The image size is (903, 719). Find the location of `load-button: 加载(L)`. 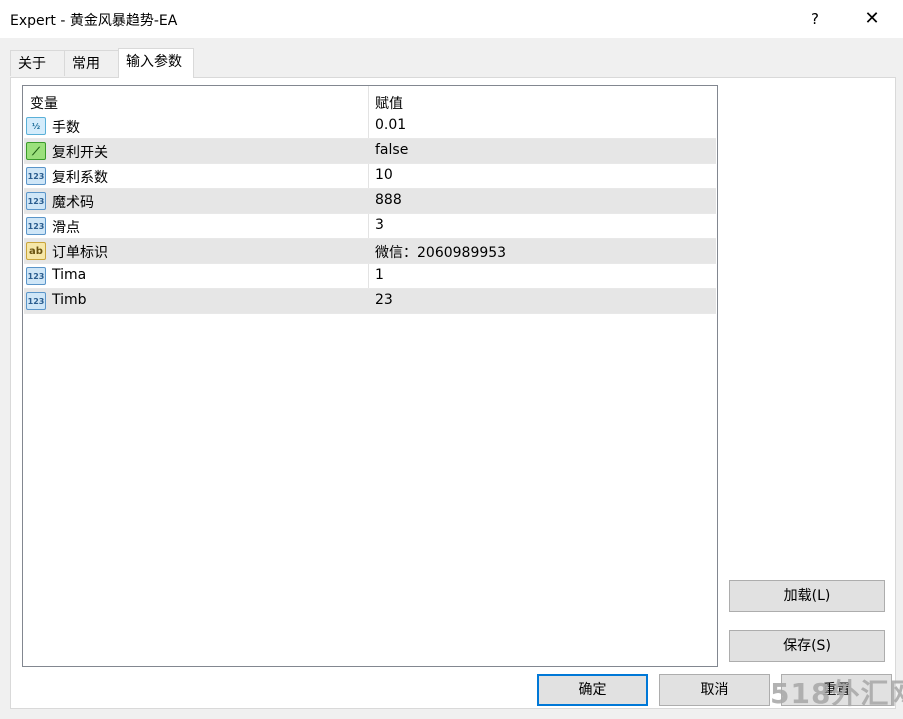

load-button: 加载(L) is located at coordinates (807, 596).